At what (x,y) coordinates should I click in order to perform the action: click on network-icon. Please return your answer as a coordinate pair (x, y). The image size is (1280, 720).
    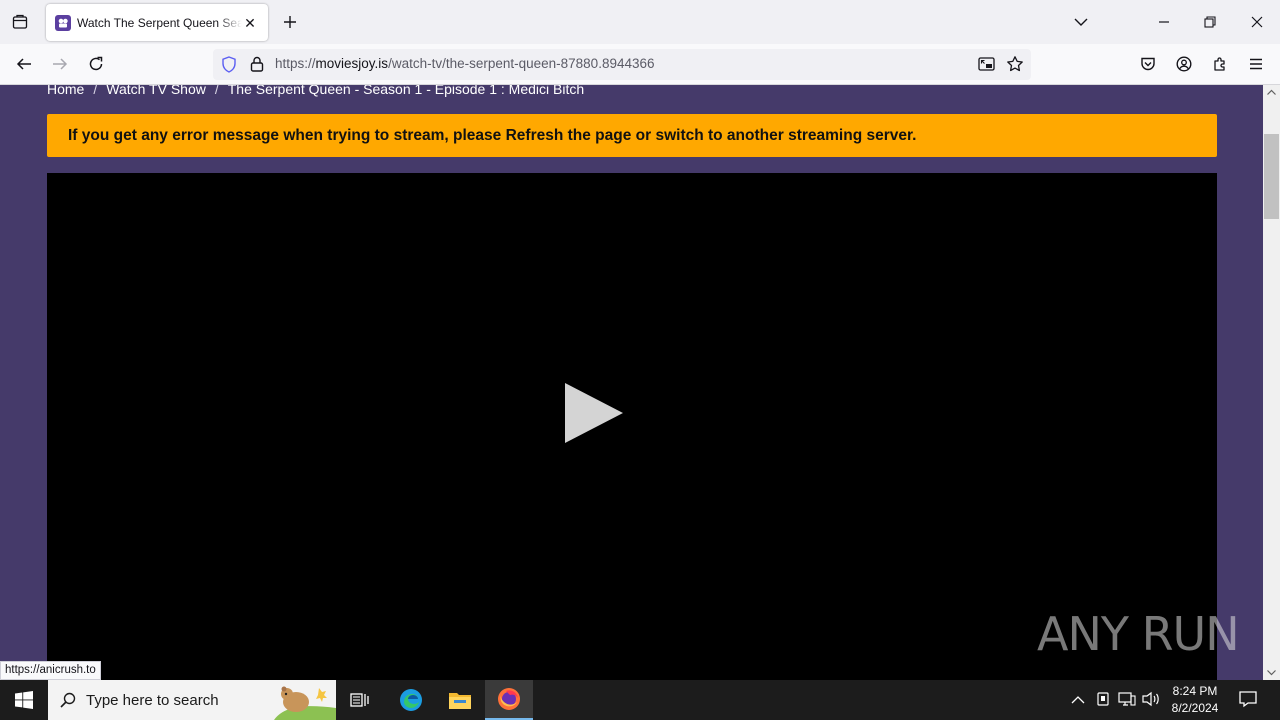
    Looking at the image, I should click on (1127, 701).